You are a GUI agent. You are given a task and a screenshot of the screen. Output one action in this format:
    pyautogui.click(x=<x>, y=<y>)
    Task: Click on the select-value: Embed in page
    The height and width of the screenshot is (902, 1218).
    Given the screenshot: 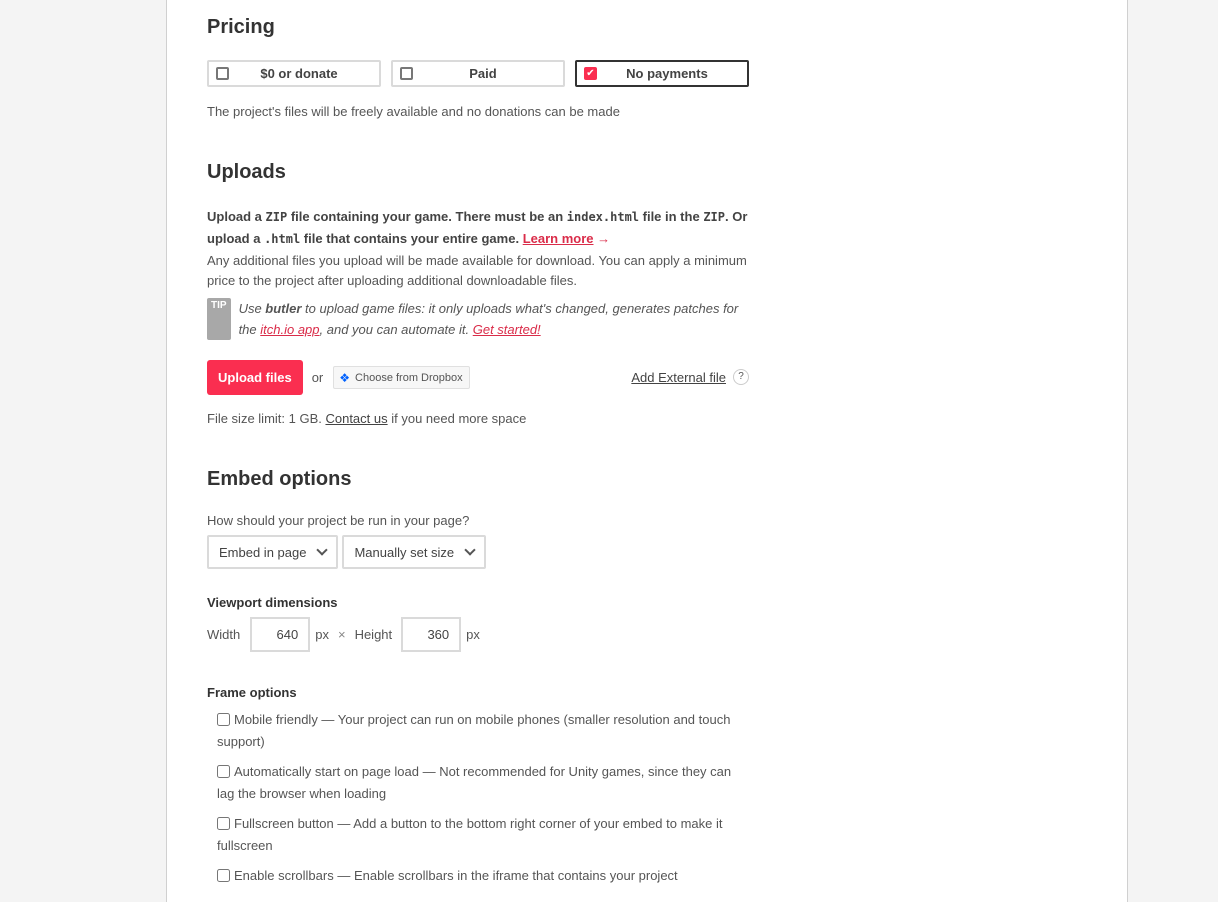 What is the action you would take?
    pyautogui.click(x=263, y=552)
    